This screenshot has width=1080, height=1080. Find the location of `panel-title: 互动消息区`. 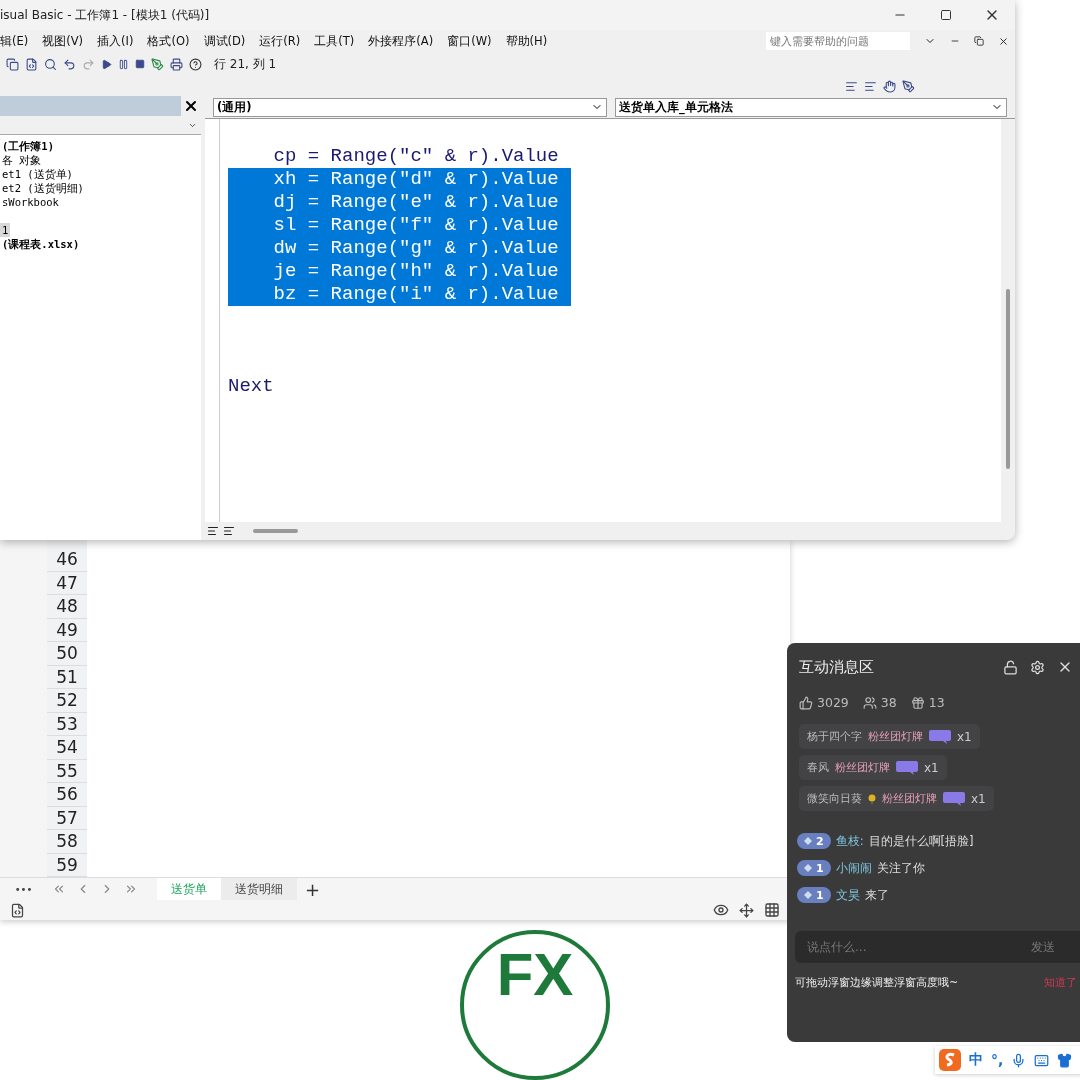

panel-title: 互动消息区 is located at coordinates (837, 667).